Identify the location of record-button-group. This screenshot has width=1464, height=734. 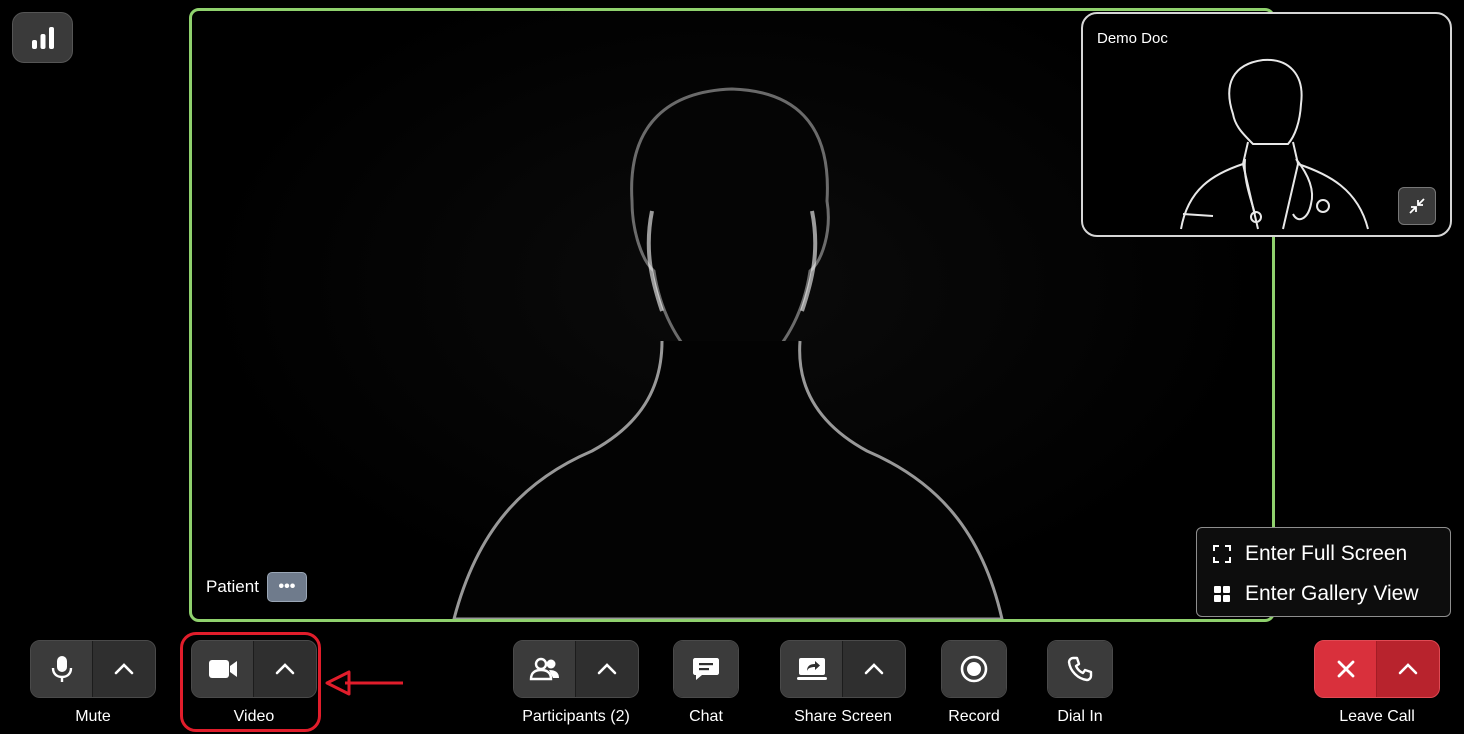
(974, 669).